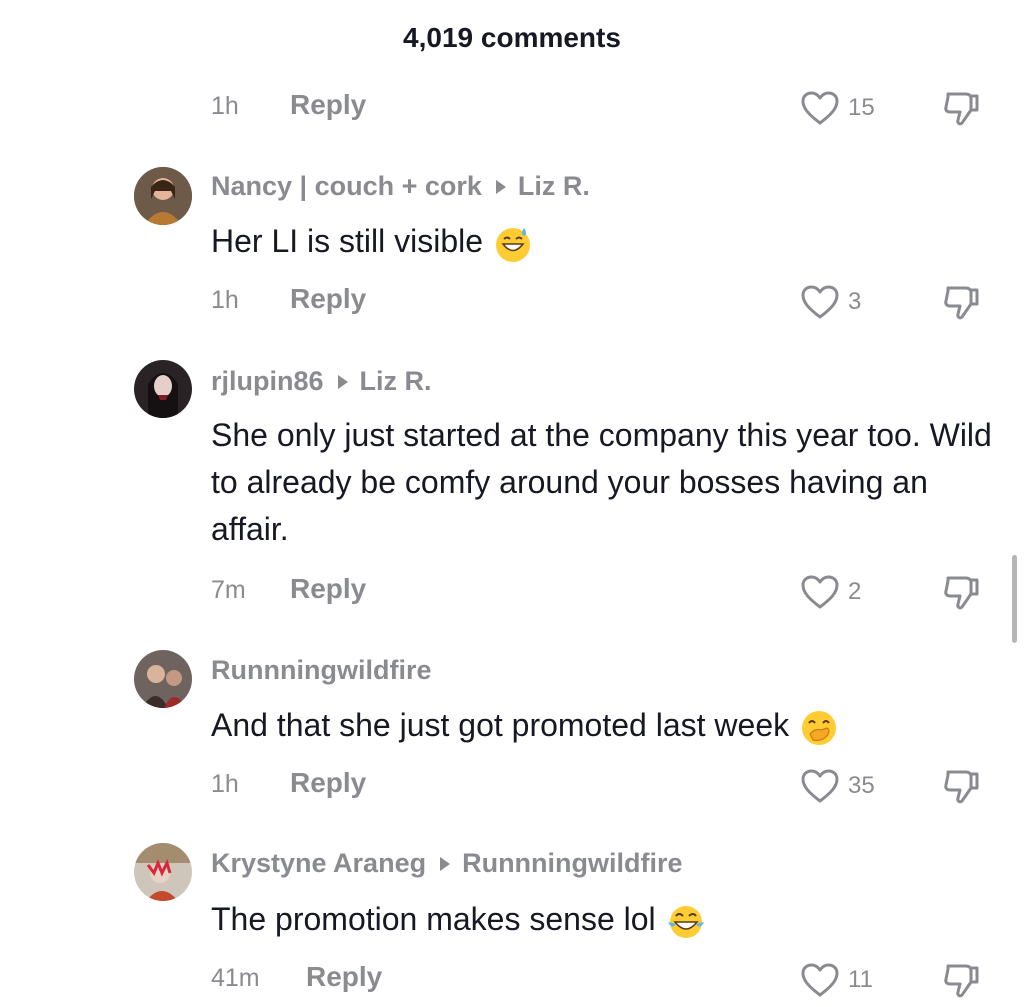 Image resolution: width=1024 pixels, height=1007 pixels. What do you see at coordinates (855, 301) in the screenshot?
I see `like-count: 3` at bounding box center [855, 301].